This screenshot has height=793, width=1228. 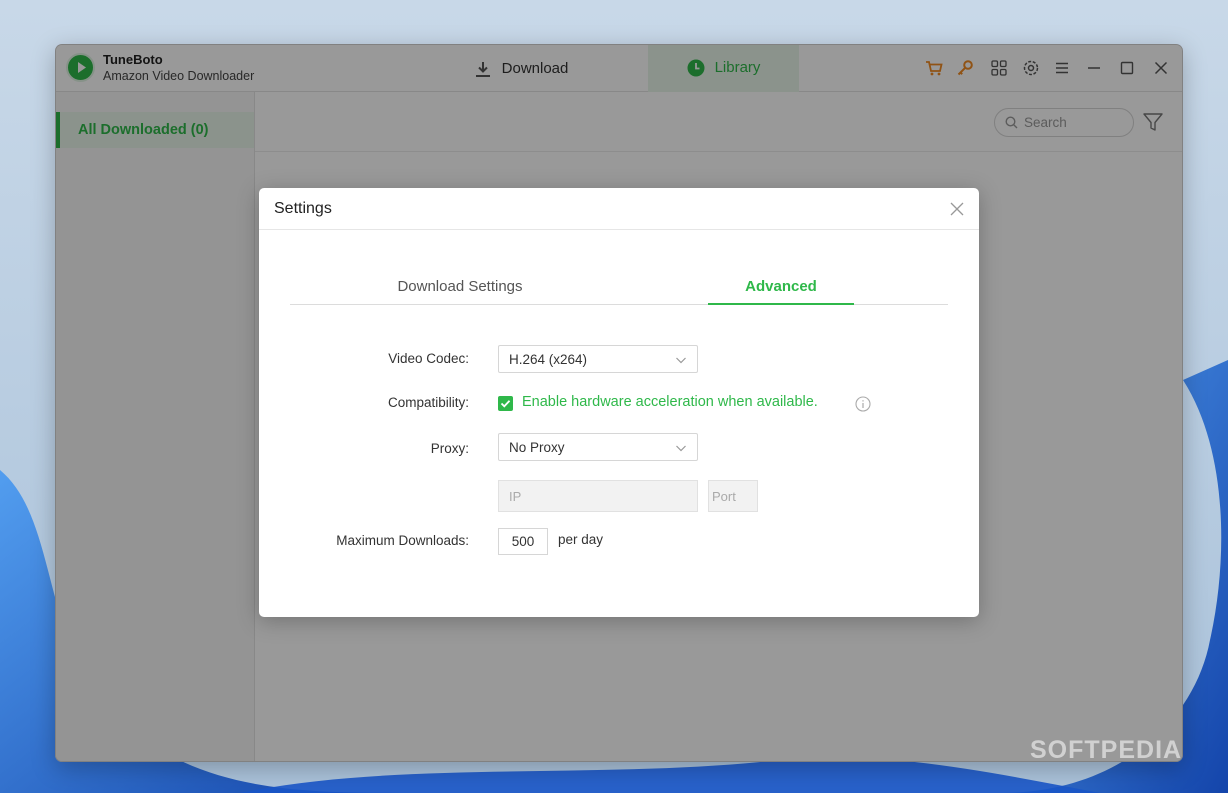 What do you see at coordinates (548, 359) in the screenshot?
I see `video-codec-value: H.264 (x264)` at bounding box center [548, 359].